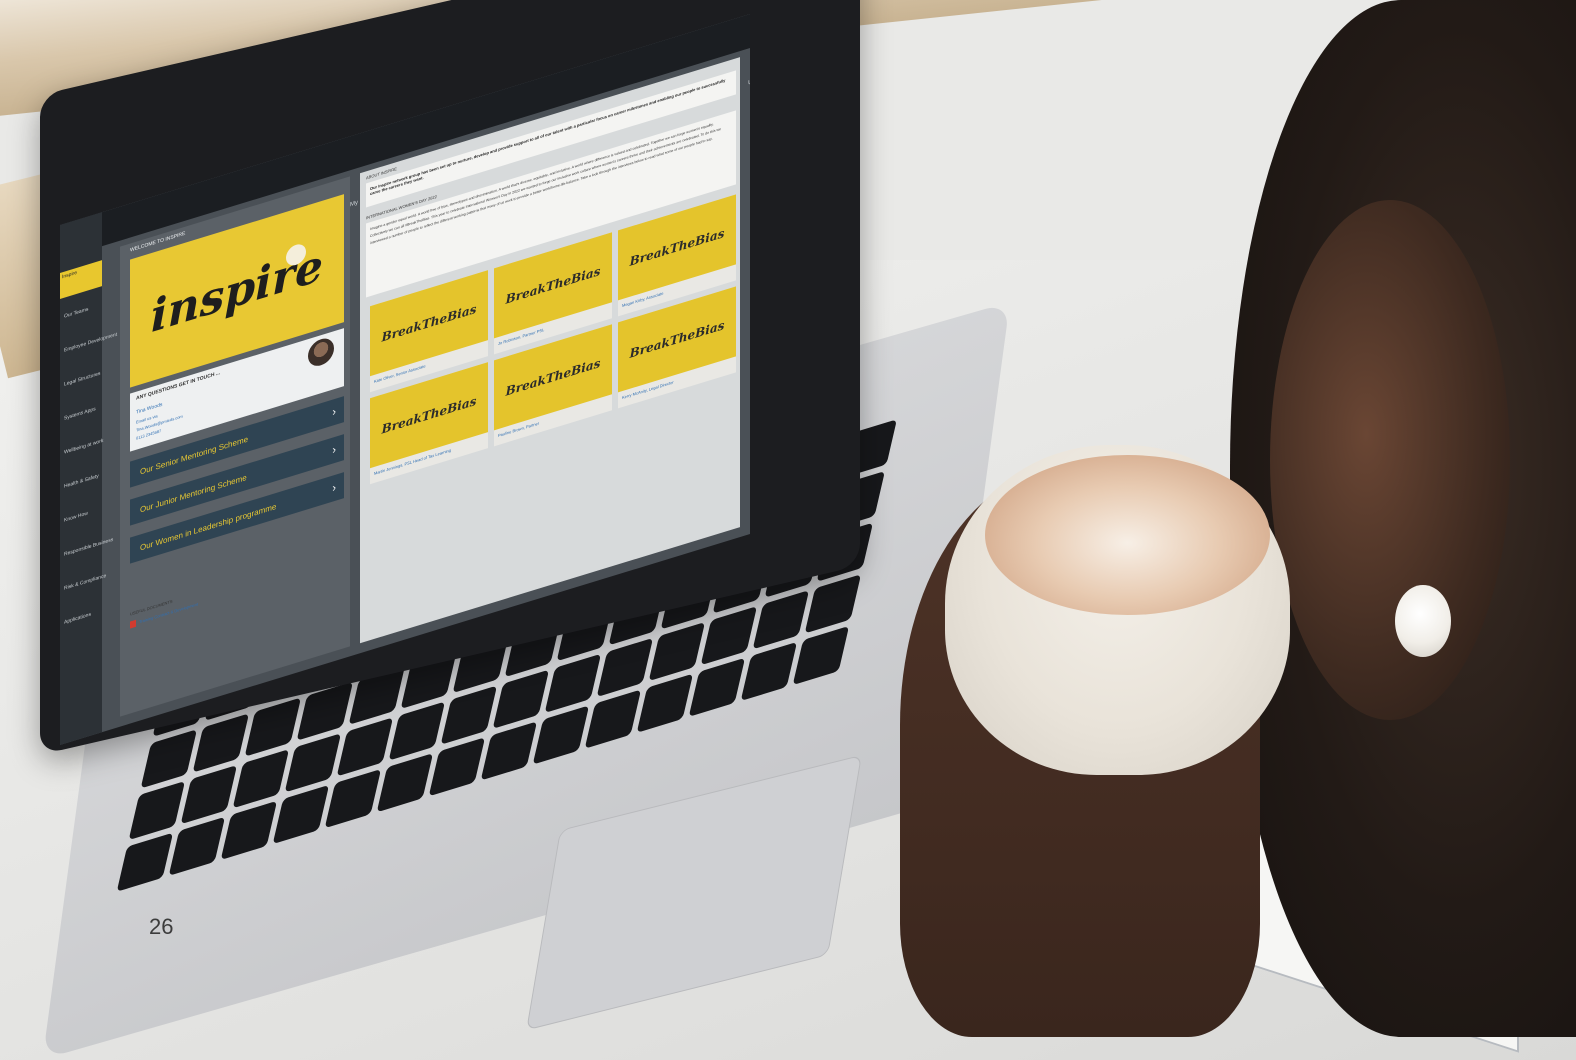 The image size is (1576, 1060). I want to click on sidebar-highlight: Inspire, so click(81, 279).